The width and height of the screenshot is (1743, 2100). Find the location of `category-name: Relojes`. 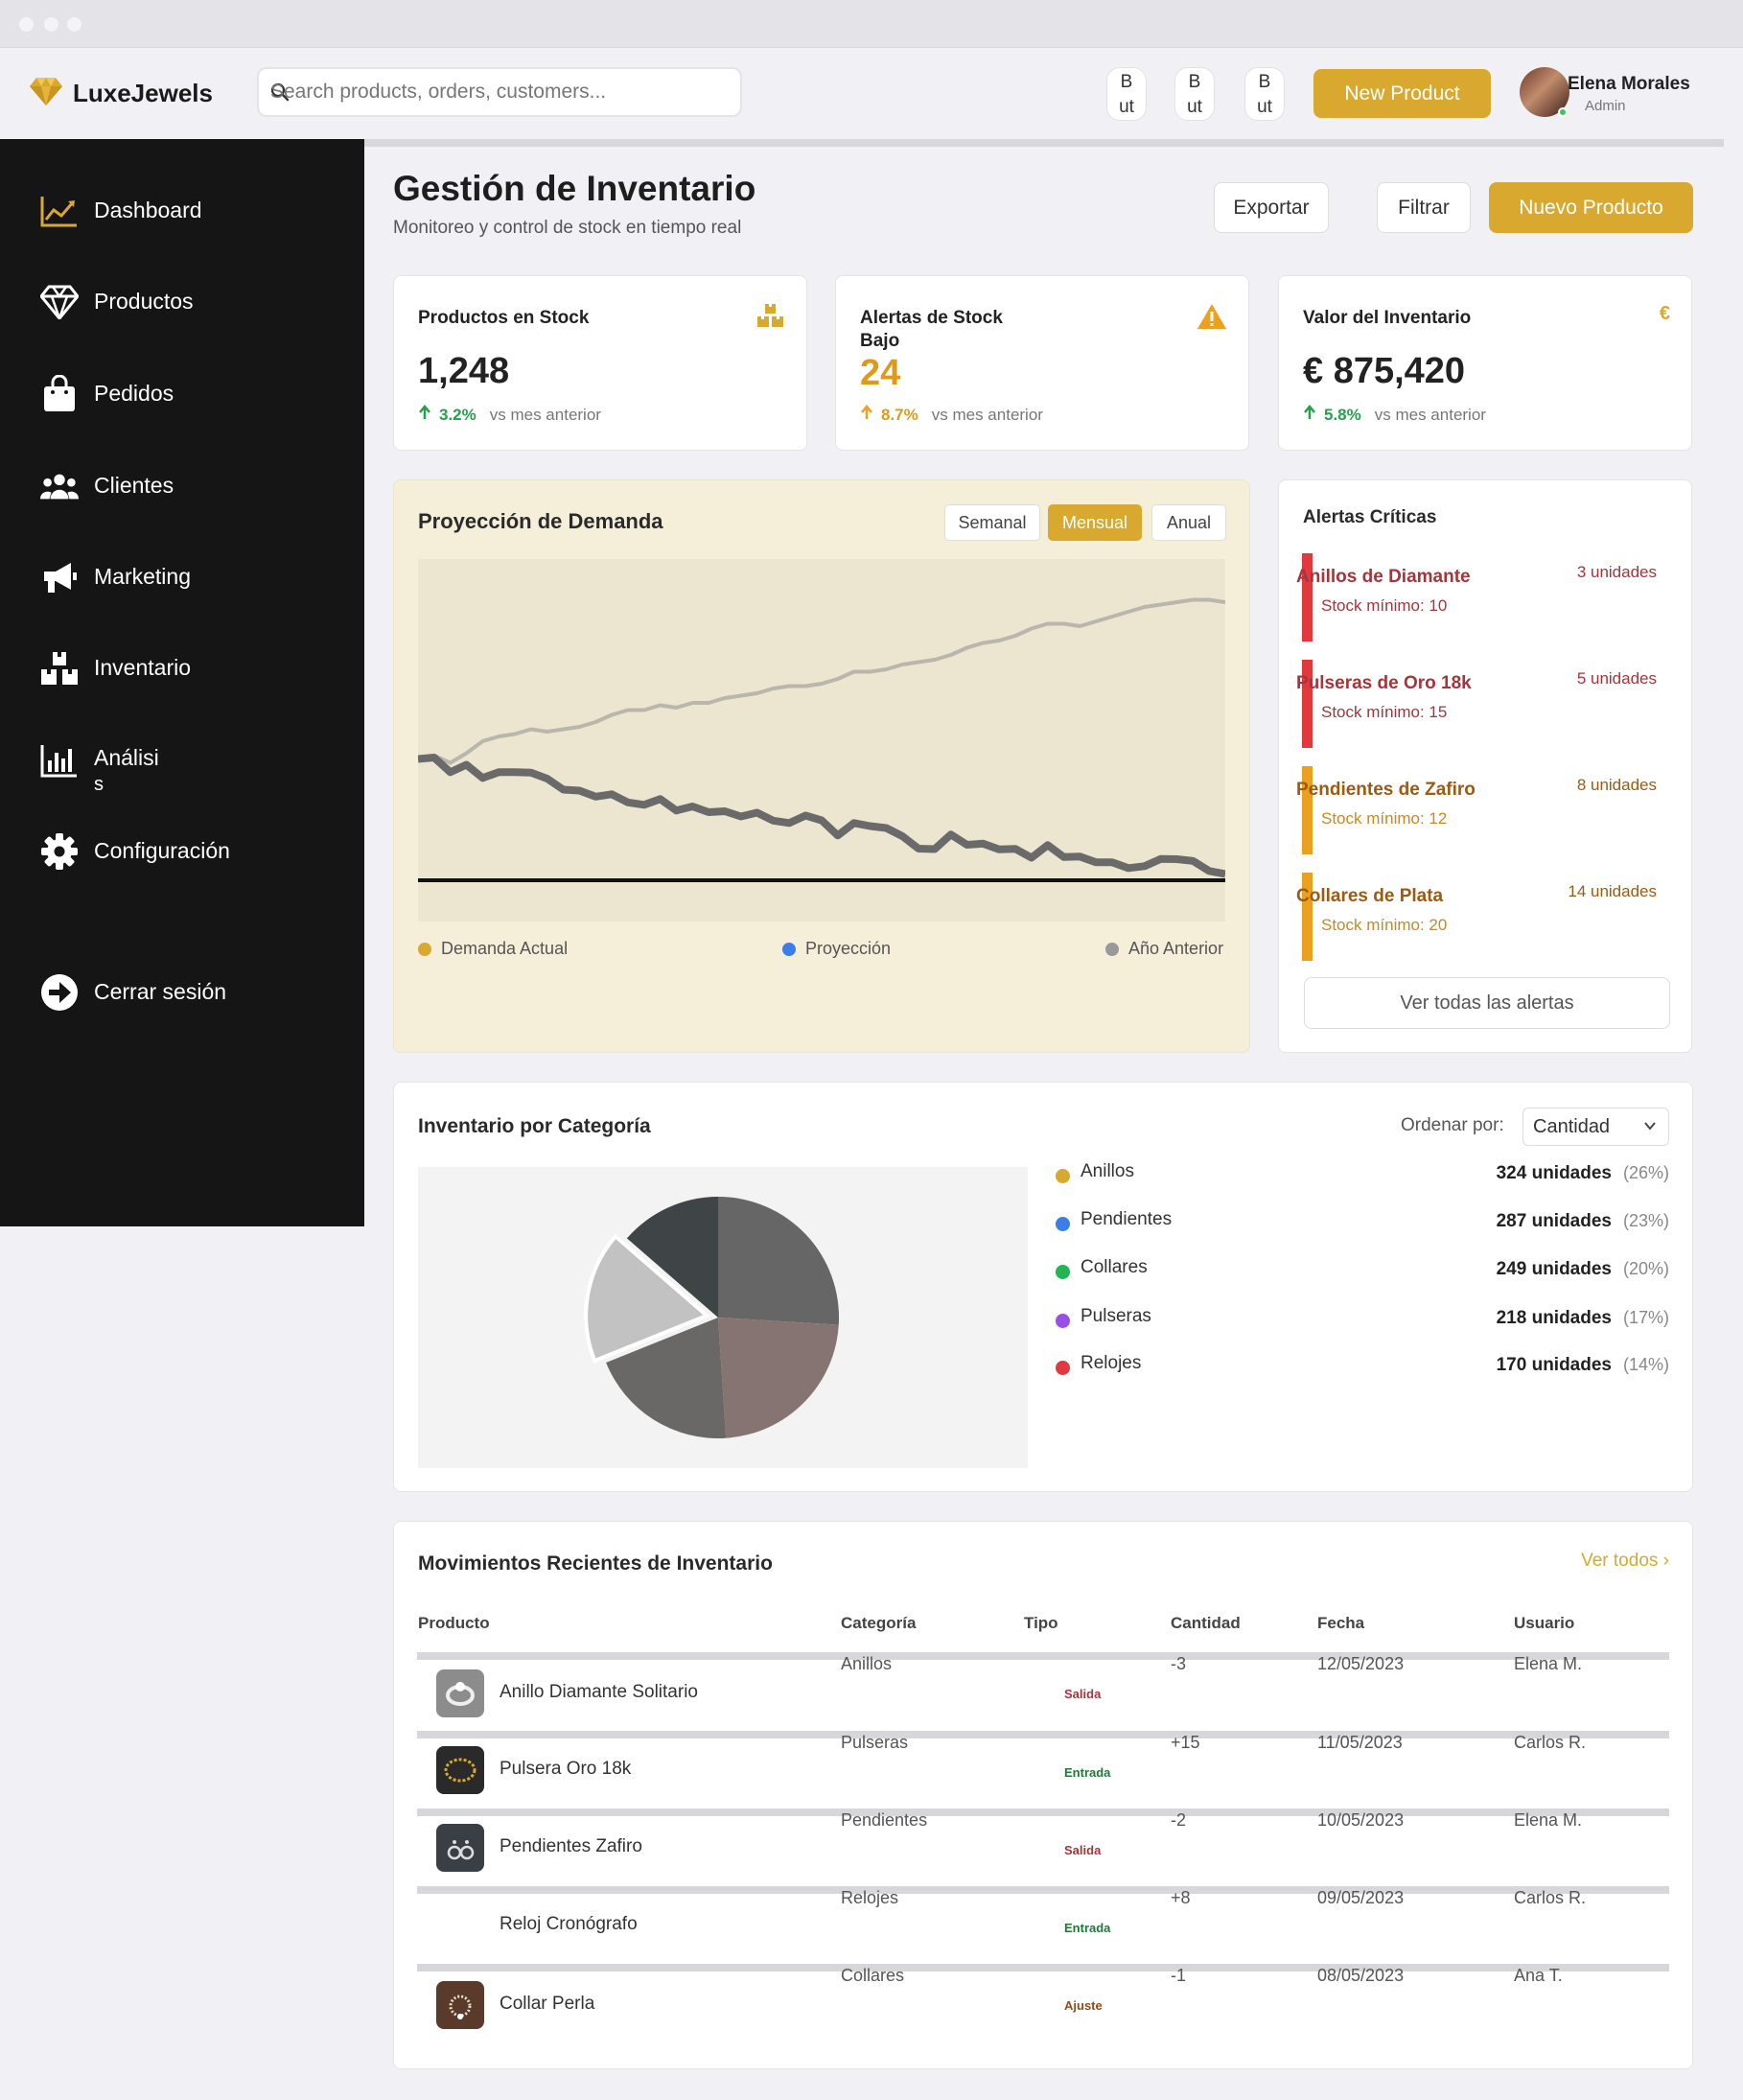

category-name: Relojes is located at coordinates (1111, 1363).